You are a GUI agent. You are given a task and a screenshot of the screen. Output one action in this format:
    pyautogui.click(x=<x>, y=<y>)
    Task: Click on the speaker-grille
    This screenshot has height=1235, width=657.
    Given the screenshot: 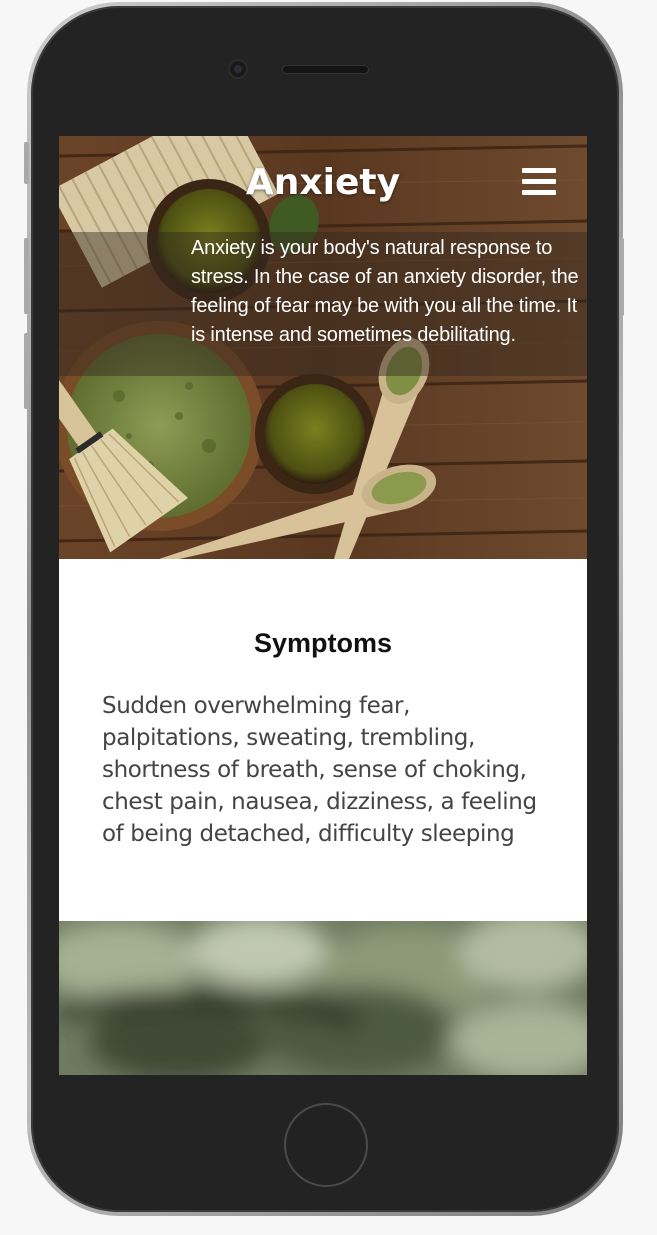 What is the action you would take?
    pyautogui.click(x=325, y=69)
    